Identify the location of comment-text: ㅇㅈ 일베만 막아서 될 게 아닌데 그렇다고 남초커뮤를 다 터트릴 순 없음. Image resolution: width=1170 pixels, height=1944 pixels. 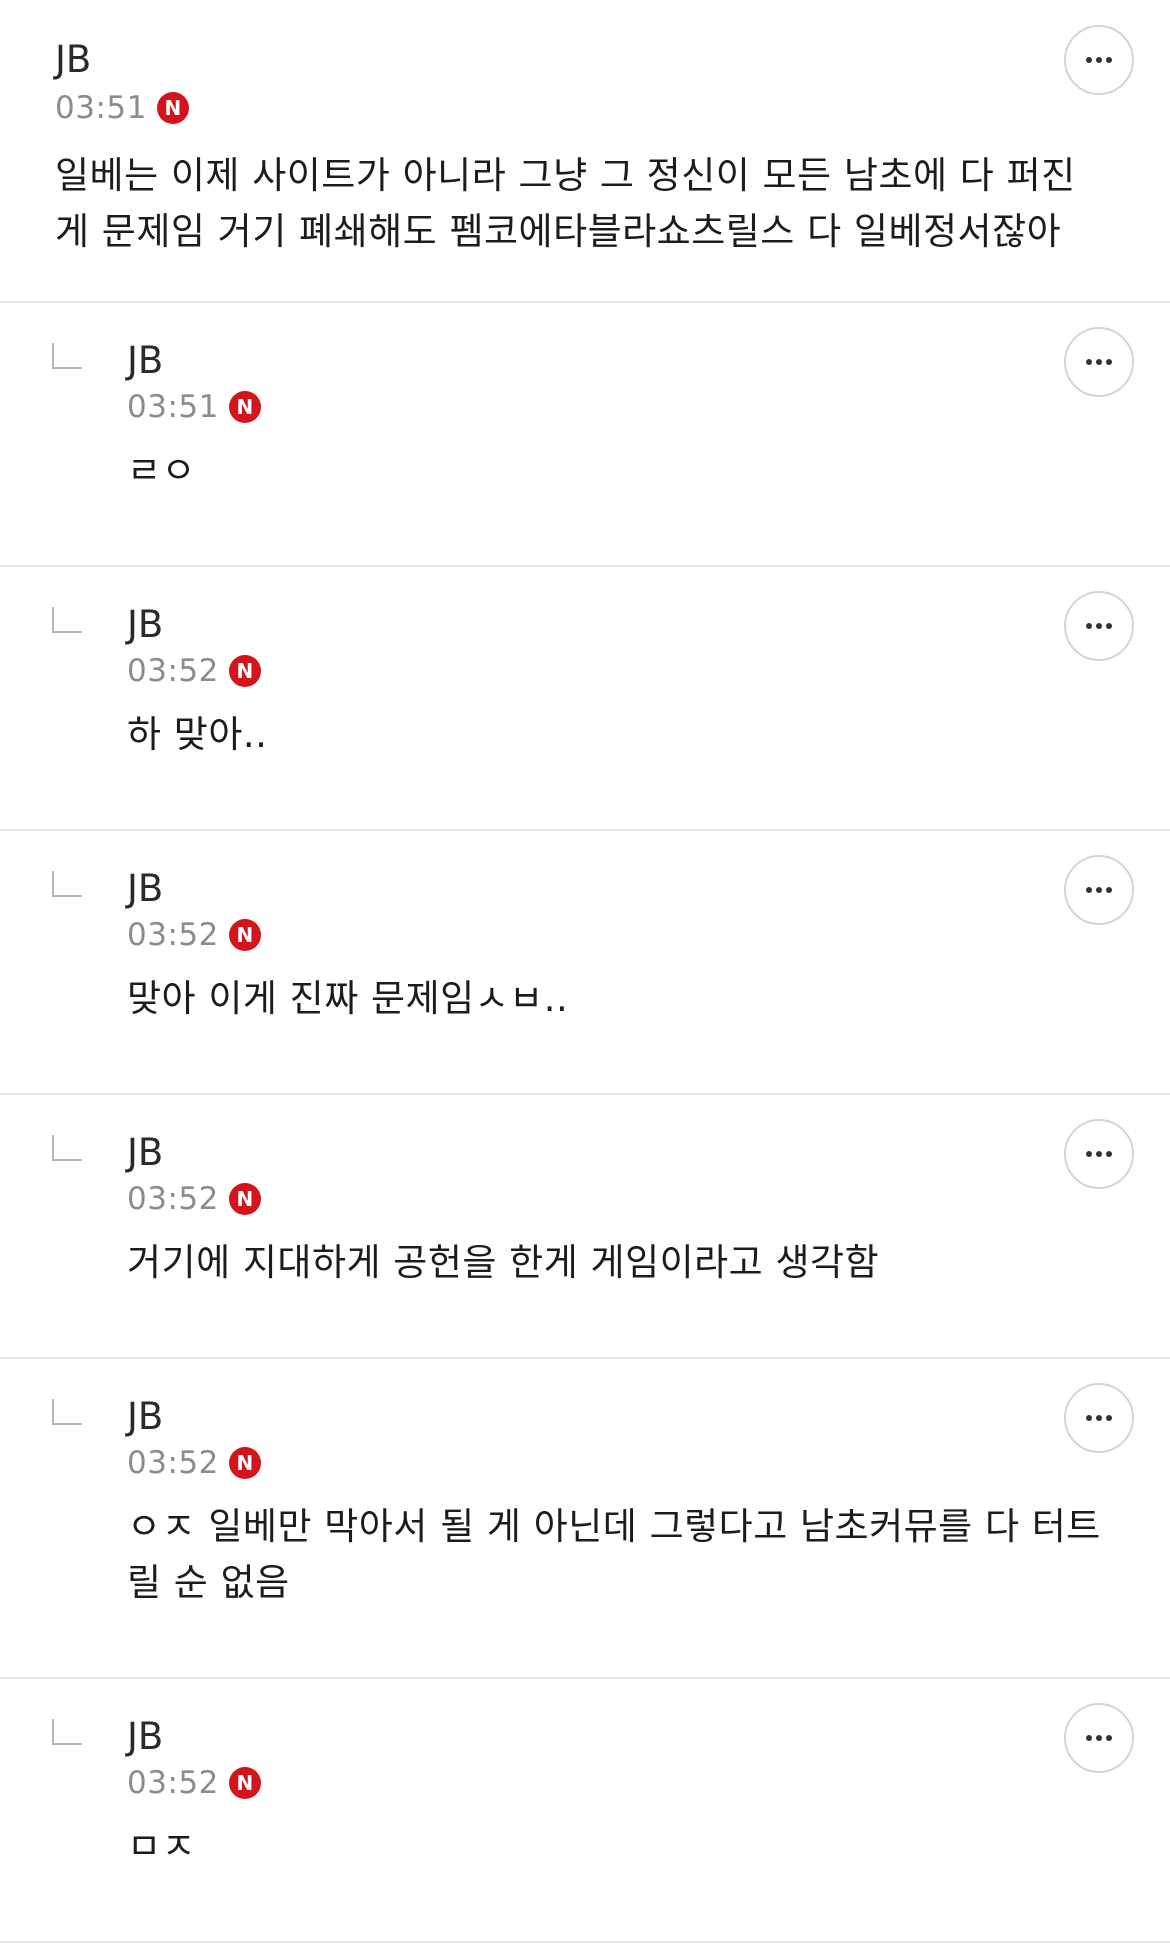
(614, 1554).